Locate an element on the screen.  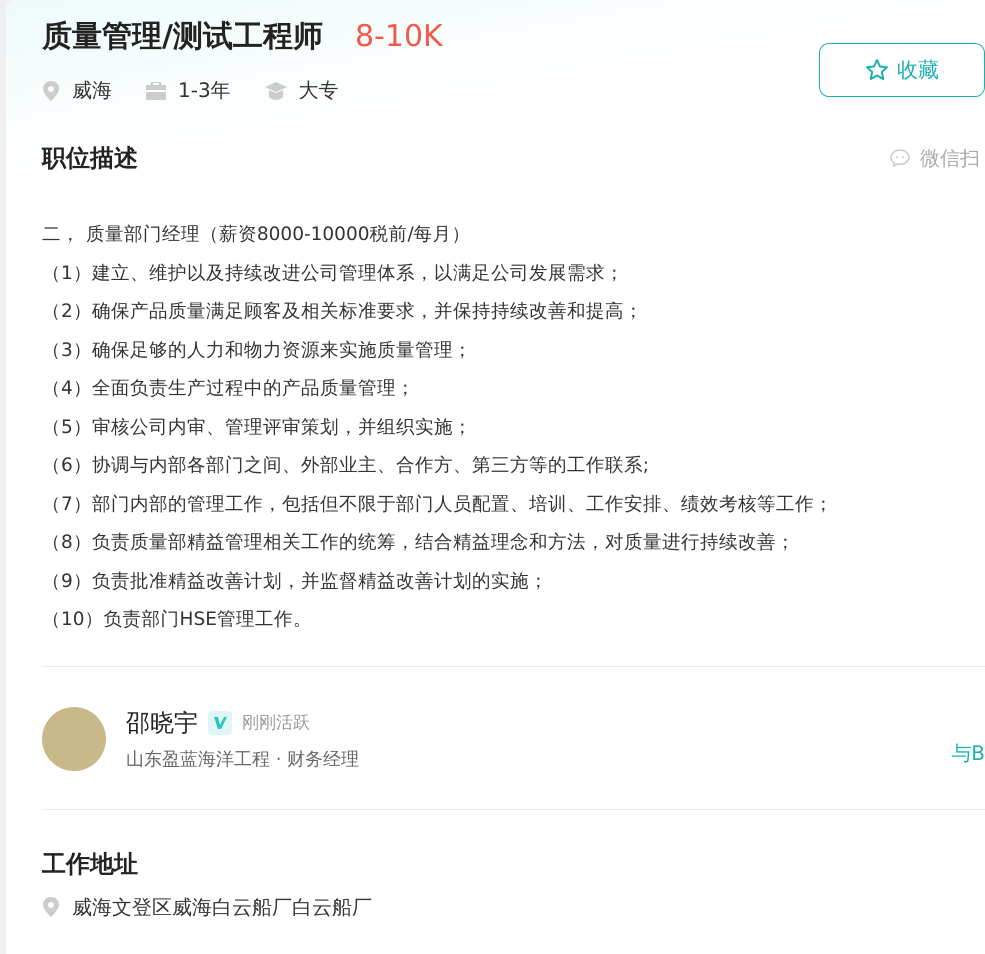
description-line: （10）负责部门HSE管理工作。 is located at coordinates (177, 620).